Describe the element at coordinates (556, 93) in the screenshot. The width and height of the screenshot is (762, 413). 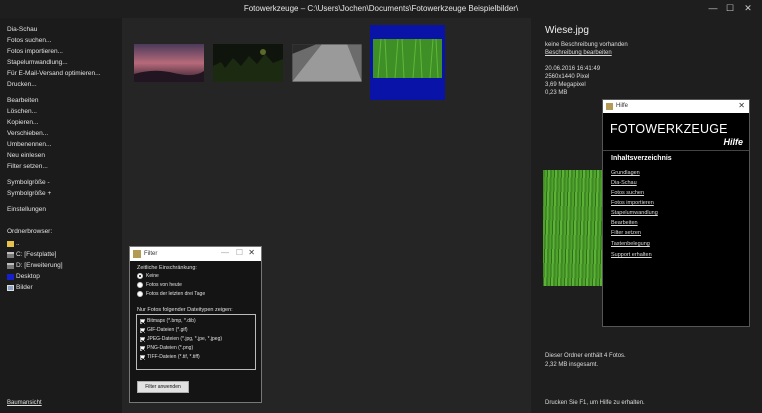
I see `file-size: 0,23 MB` at that location.